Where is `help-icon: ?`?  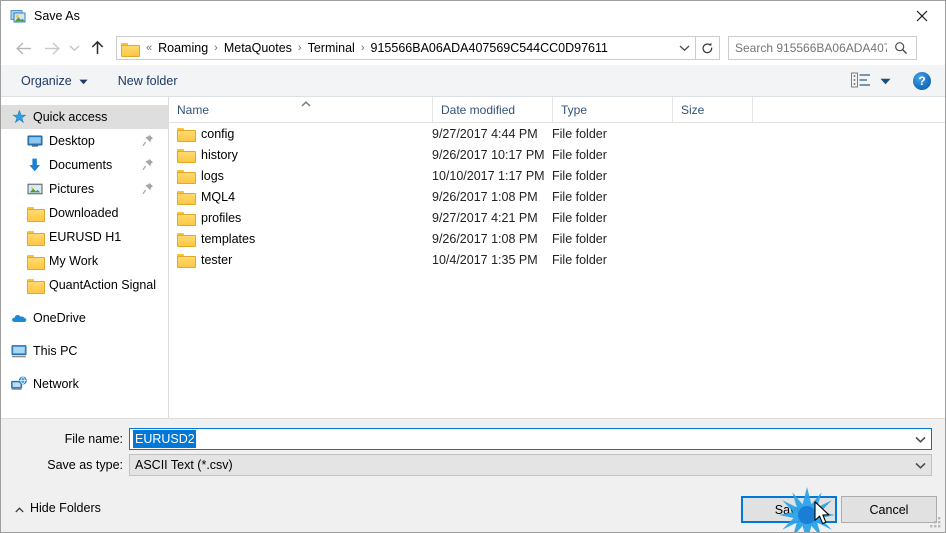 help-icon: ? is located at coordinates (922, 80).